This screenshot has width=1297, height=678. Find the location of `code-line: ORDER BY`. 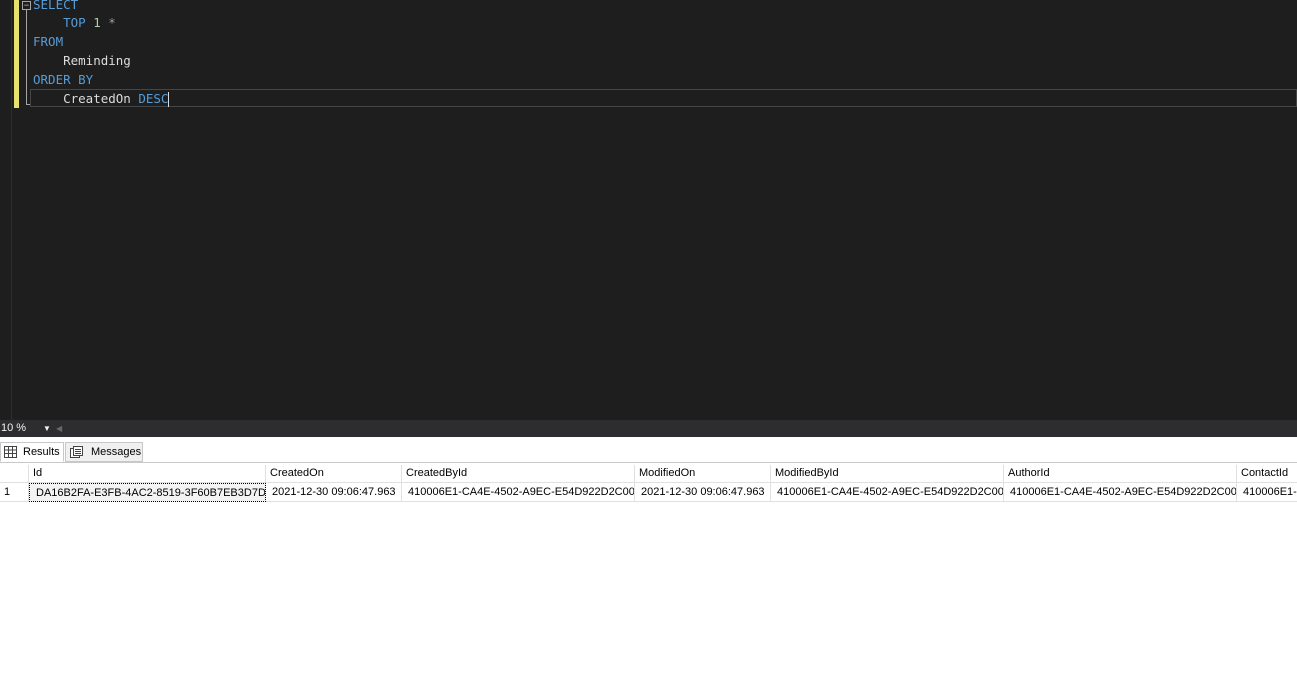

code-line: ORDER BY is located at coordinates (63, 79).